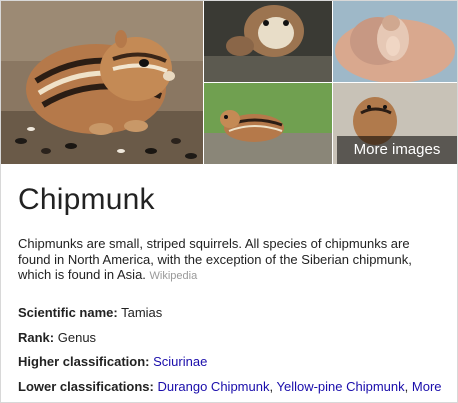 This screenshot has width=458, height=403. Describe the element at coordinates (340, 386) in the screenshot. I see `yellow-pine-chipmunk-link: Yellow-pine Chipmunk` at that location.